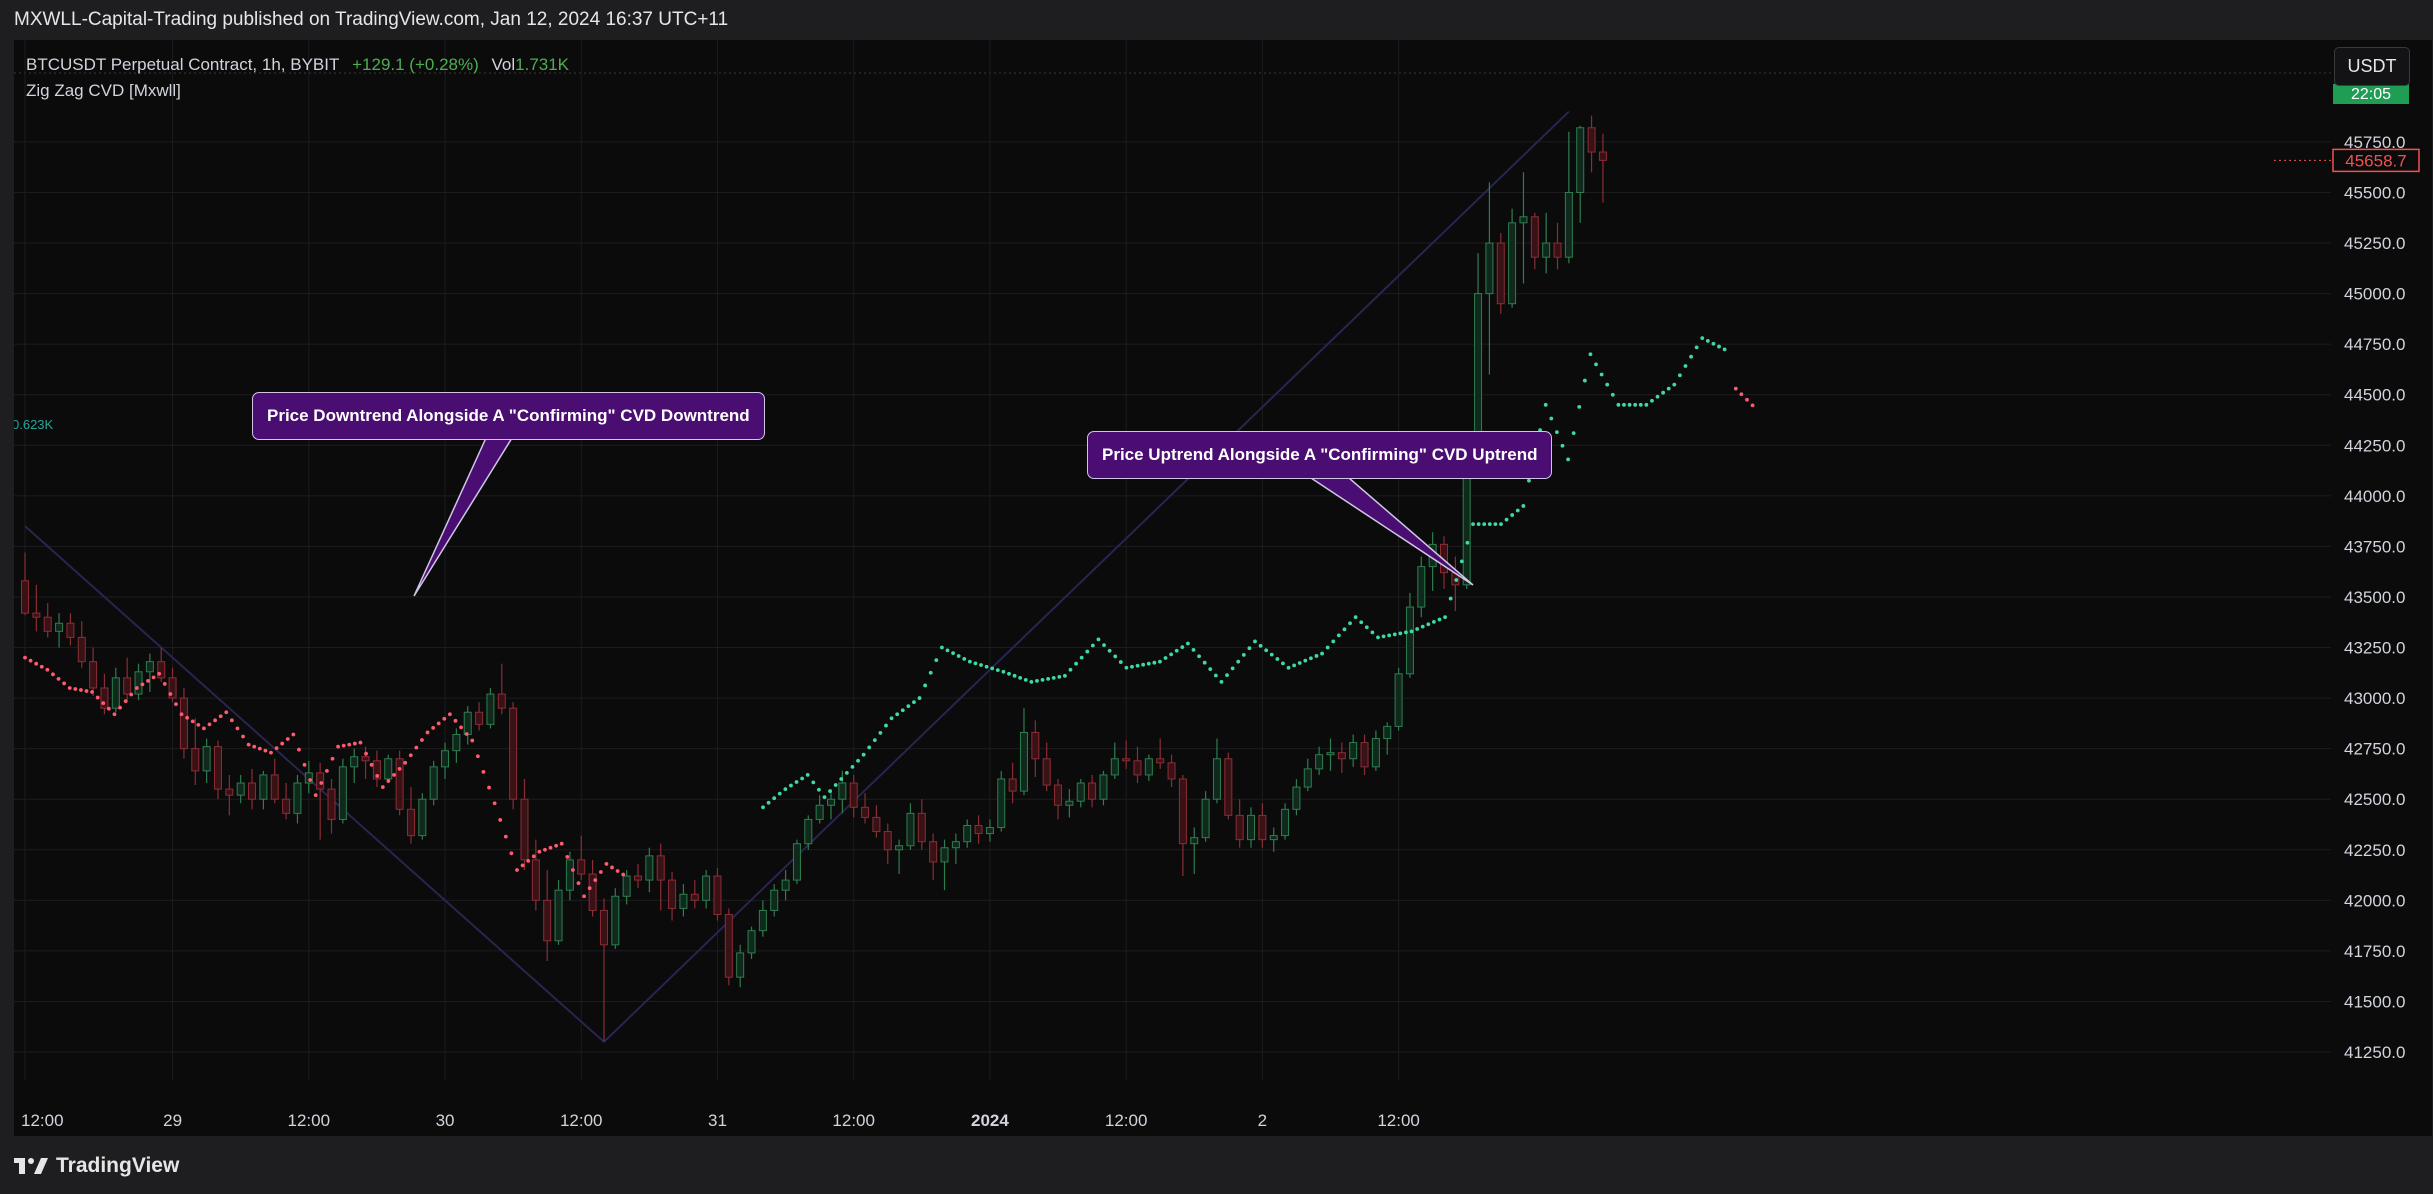 This screenshot has width=2433, height=1194. Describe the element at coordinates (182, 64) in the screenshot. I see `symbol-name: BTCUSDT Perpetual Contract, 1h, BYBIT` at that location.